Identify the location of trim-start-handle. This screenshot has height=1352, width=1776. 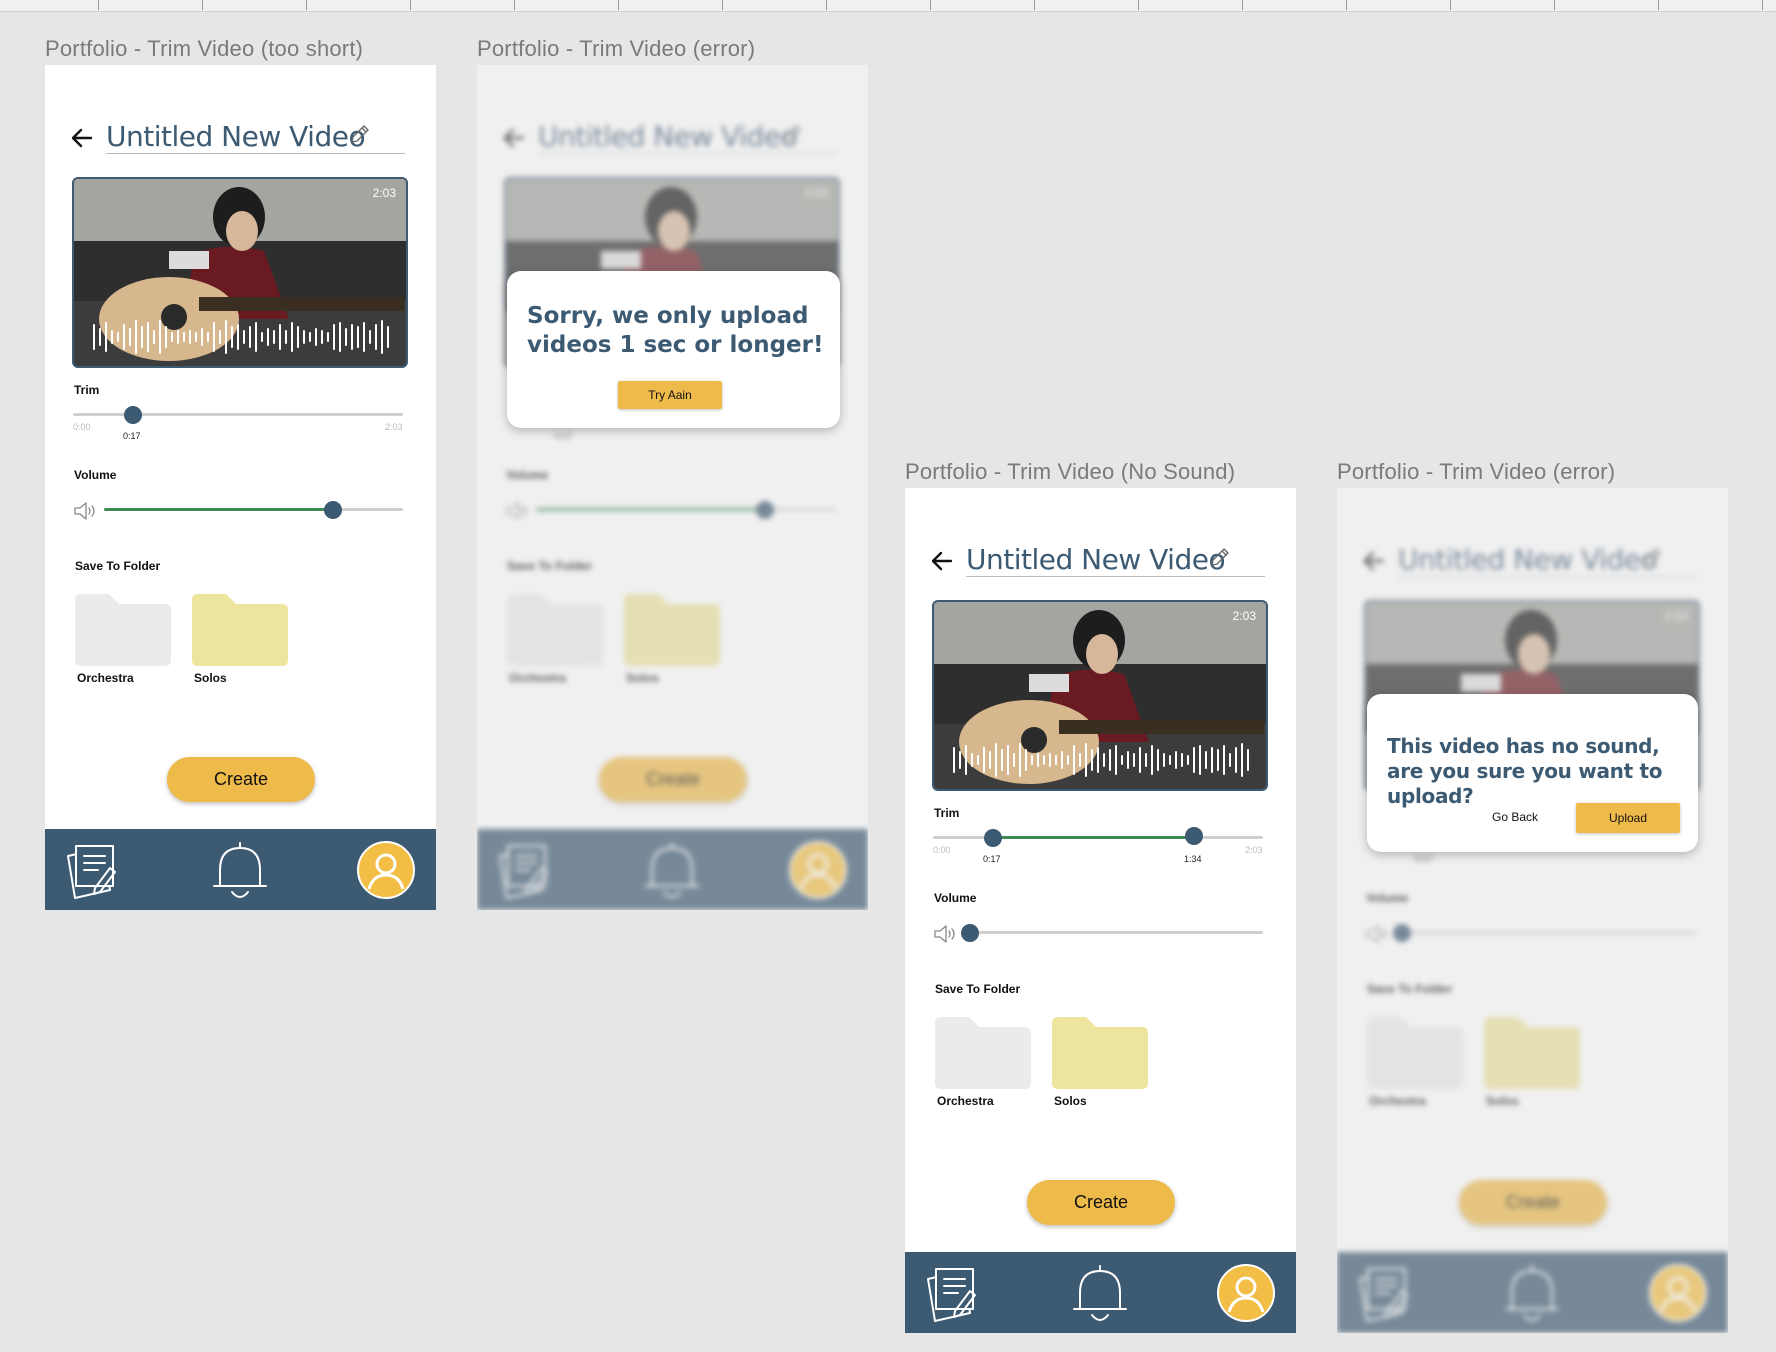
(993, 838).